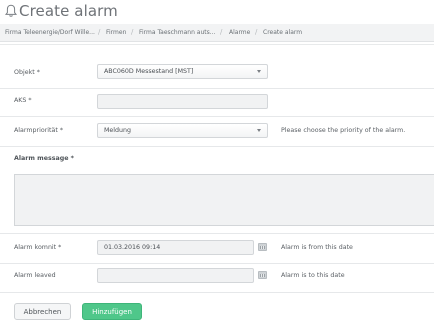 This screenshot has width=434, height=336. What do you see at coordinates (283, 32) in the screenshot?
I see `breadcrumb-item-current: Create alarm` at bounding box center [283, 32].